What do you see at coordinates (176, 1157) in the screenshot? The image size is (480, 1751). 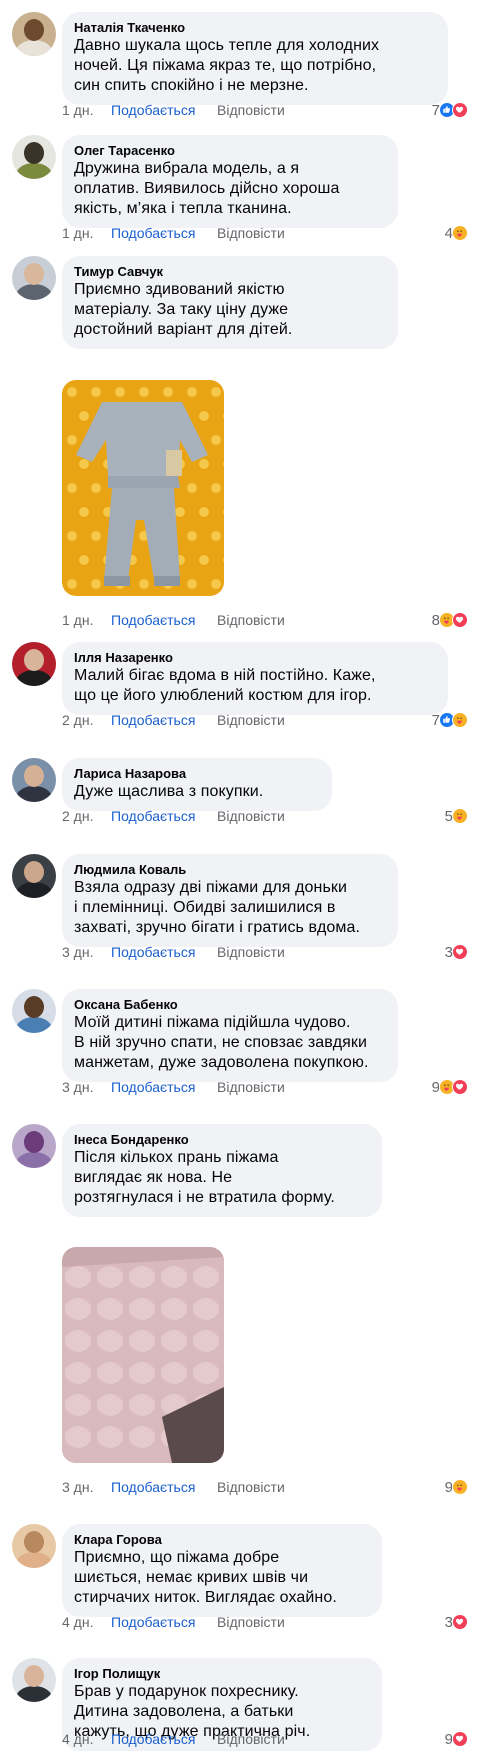 I see `comment-text-line: Після кількох прань піжама` at bounding box center [176, 1157].